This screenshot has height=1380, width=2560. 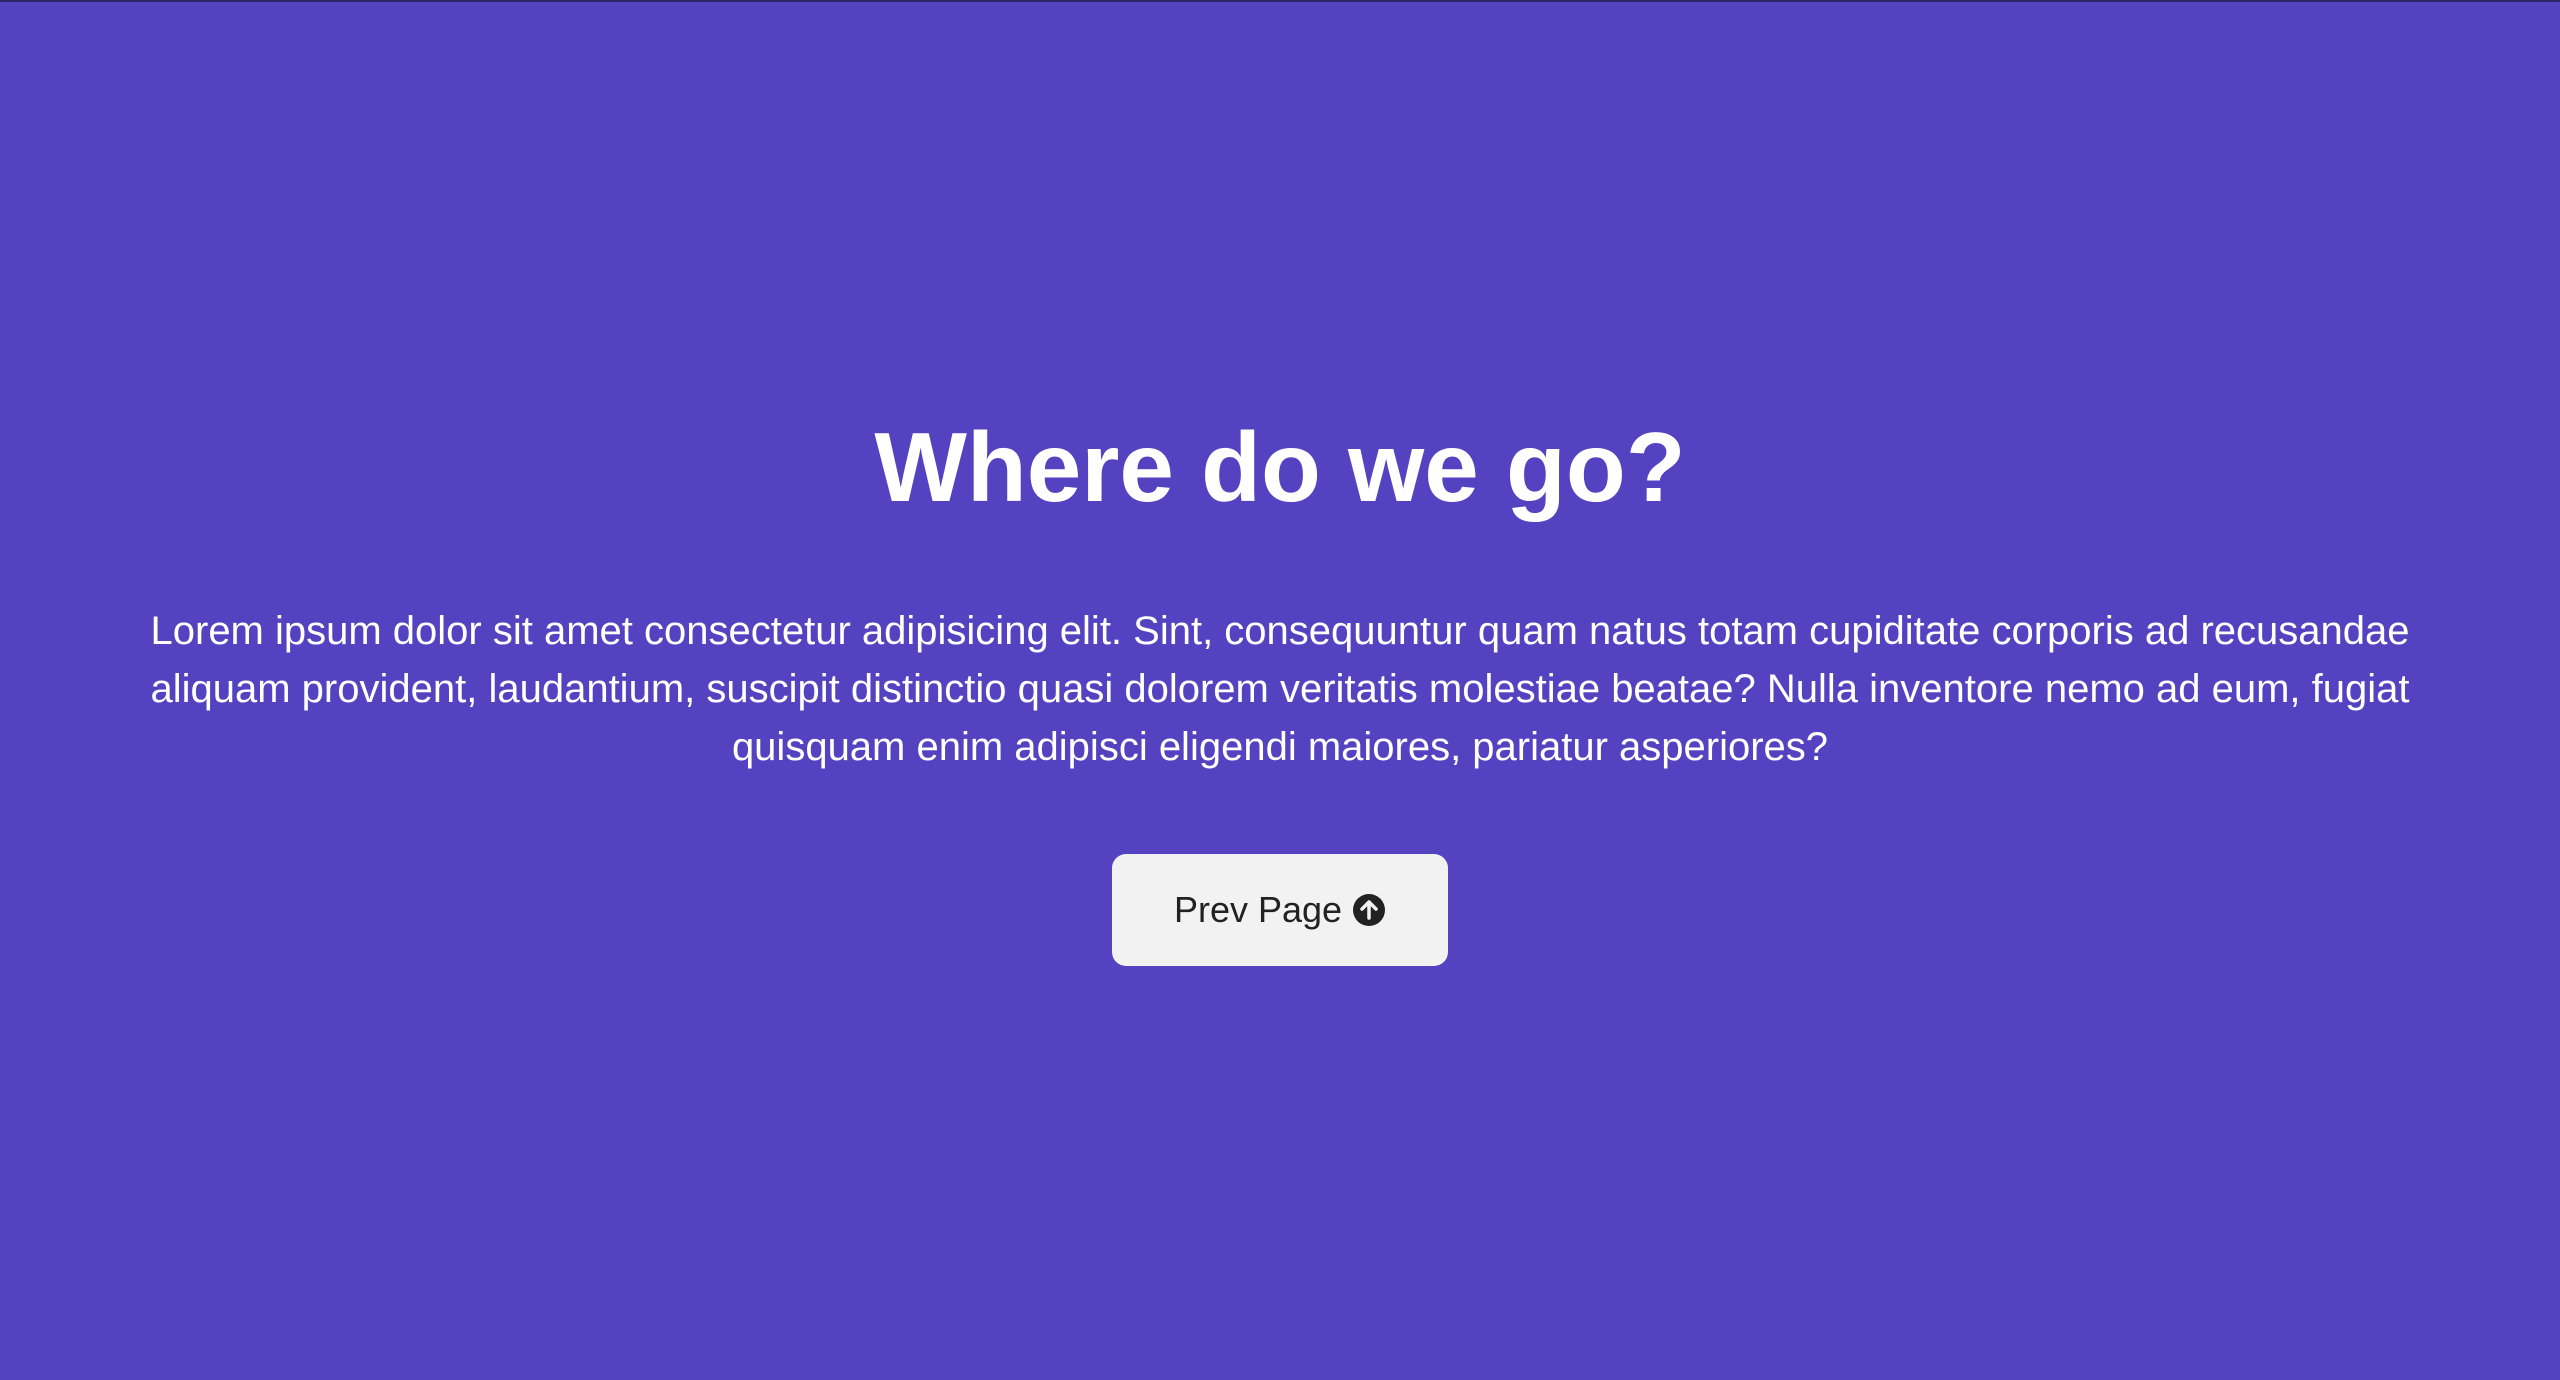 I want to click on prev-page-button-label: Prev Page, so click(x=1258, y=909).